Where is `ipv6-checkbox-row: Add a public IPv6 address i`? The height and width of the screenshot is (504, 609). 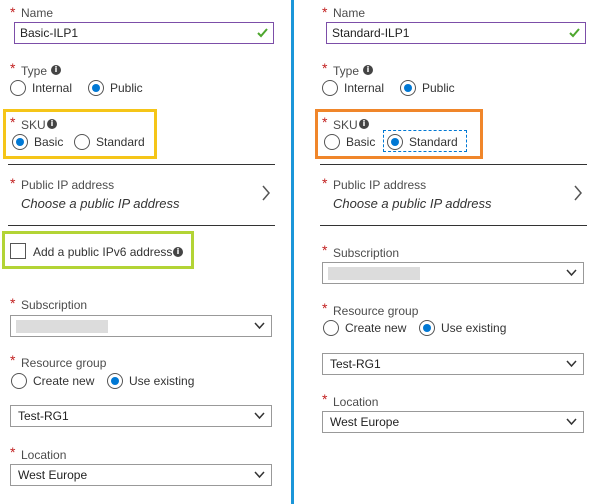 ipv6-checkbox-row: Add a public IPv6 address i is located at coordinates (100, 251).